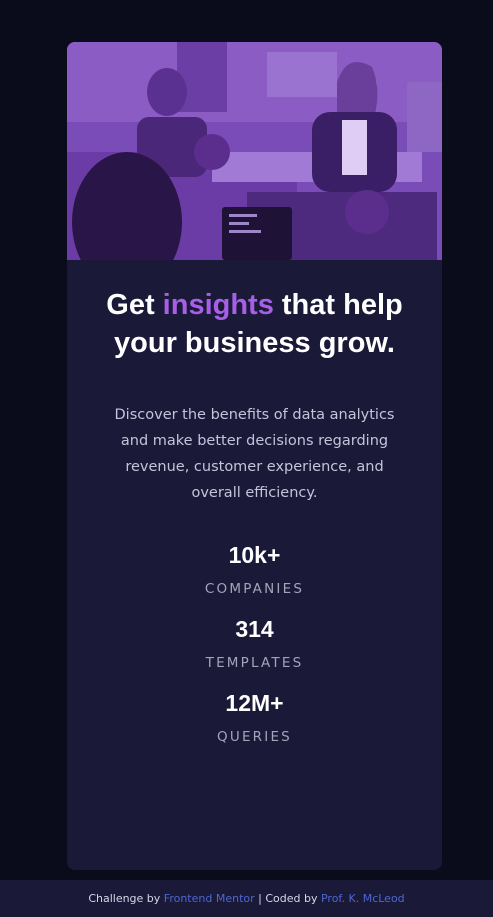  I want to click on stat-value: 10k+, so click(254, 555).